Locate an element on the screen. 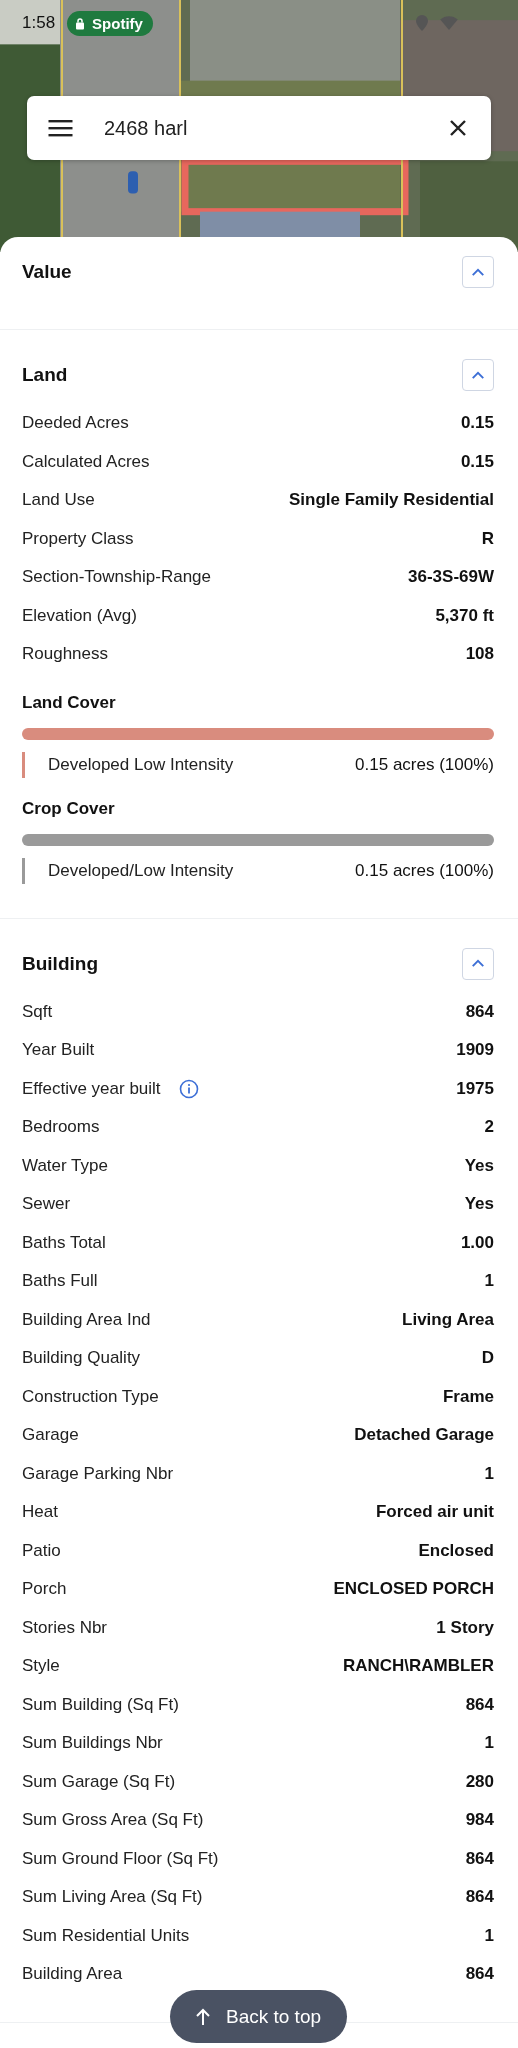  field-label: Year Built is located at coordinates (58, 1050).